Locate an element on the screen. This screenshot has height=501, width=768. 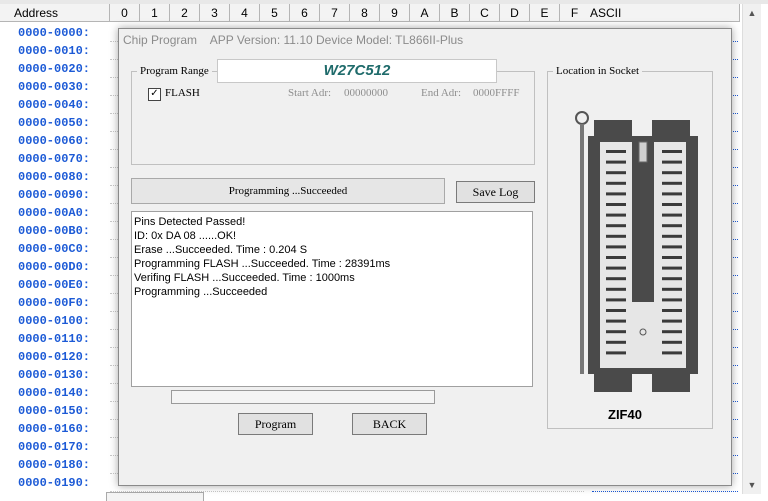
column-header: A is located at coordinates (425, 13).